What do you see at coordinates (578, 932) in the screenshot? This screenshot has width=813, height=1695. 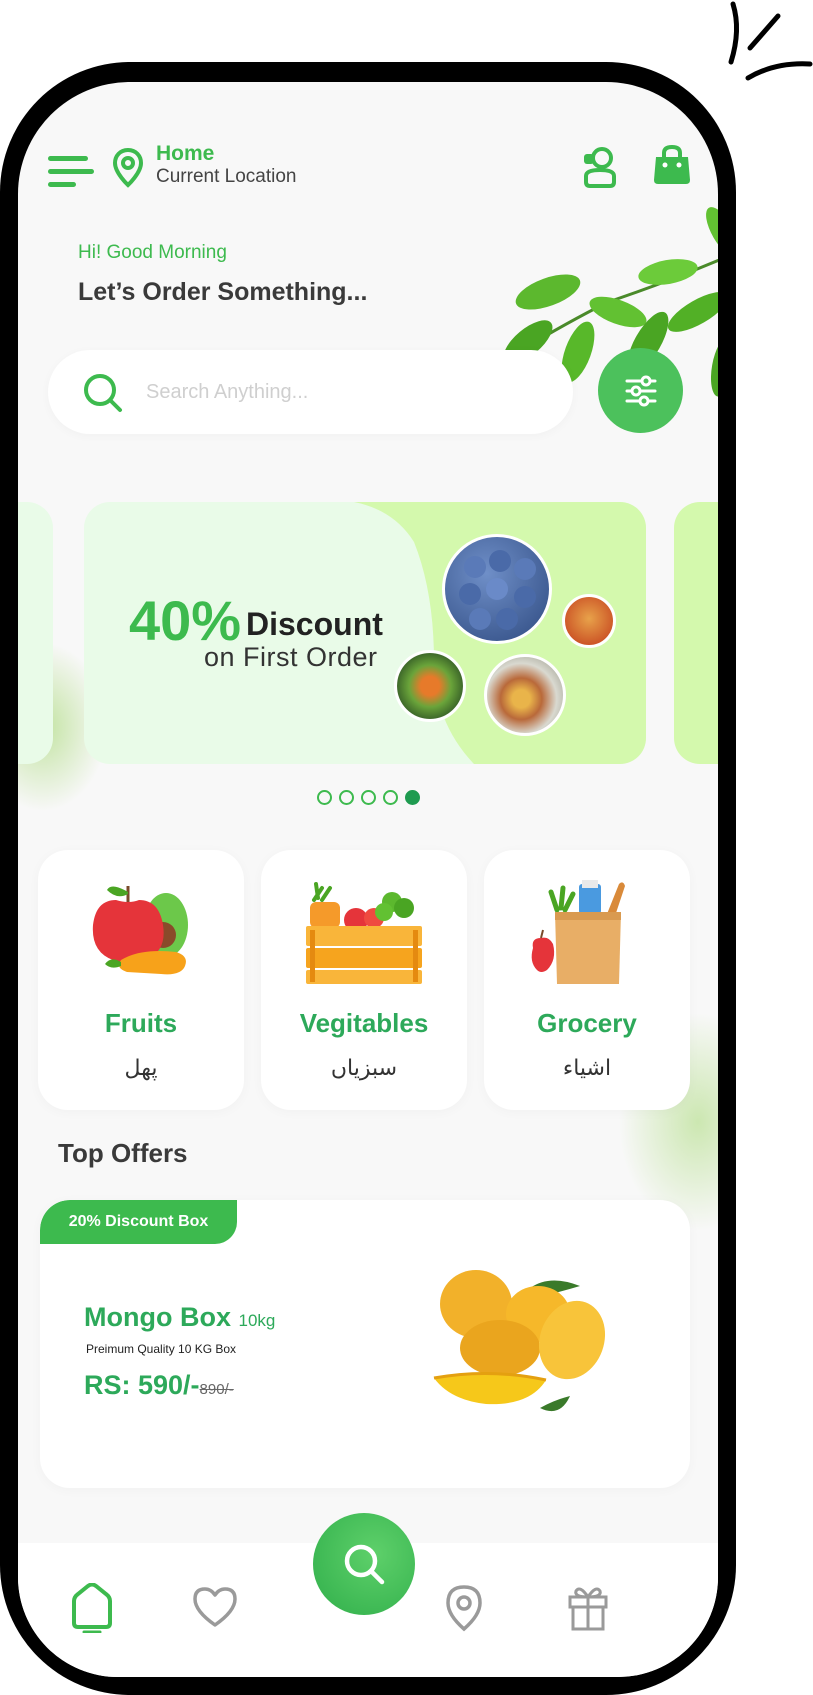 I see `grocery-bag-icon` at bounding box center [578, 932].